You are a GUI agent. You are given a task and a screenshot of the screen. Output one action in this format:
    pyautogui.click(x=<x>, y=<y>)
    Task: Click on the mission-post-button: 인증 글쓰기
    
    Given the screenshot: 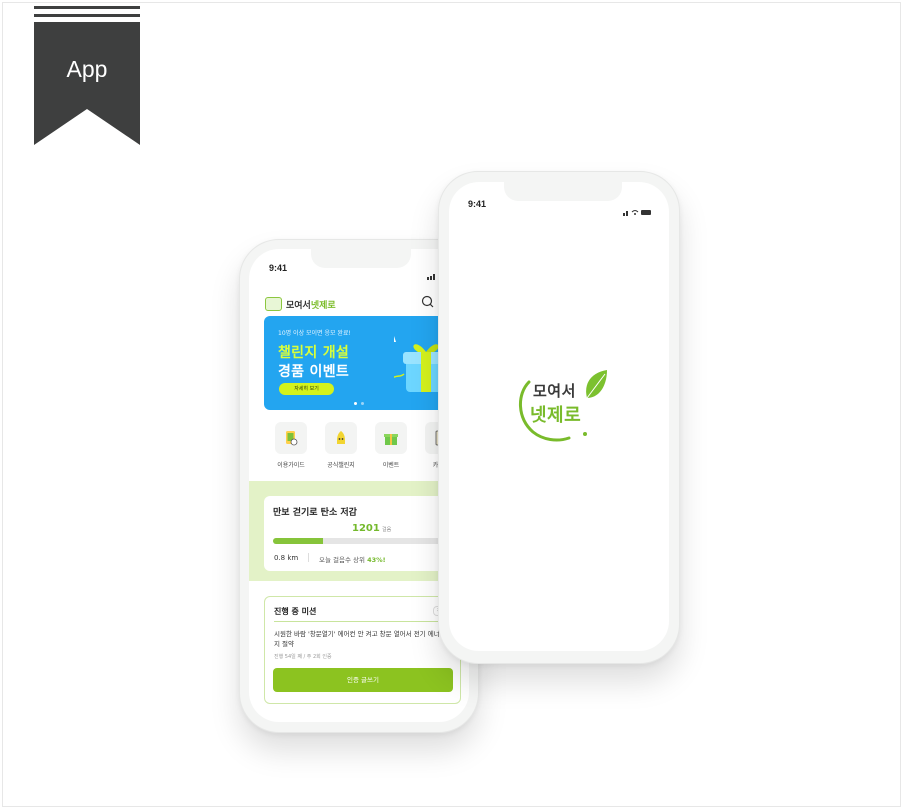 What is the action you would take?
    pyautogui.click(x=363, y=680)
    